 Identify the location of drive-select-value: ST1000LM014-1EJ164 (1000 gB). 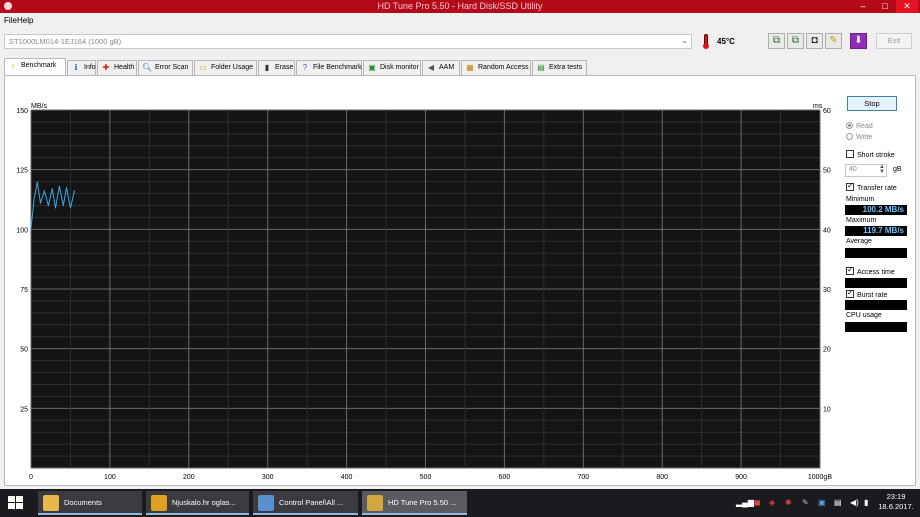
(65, 41).